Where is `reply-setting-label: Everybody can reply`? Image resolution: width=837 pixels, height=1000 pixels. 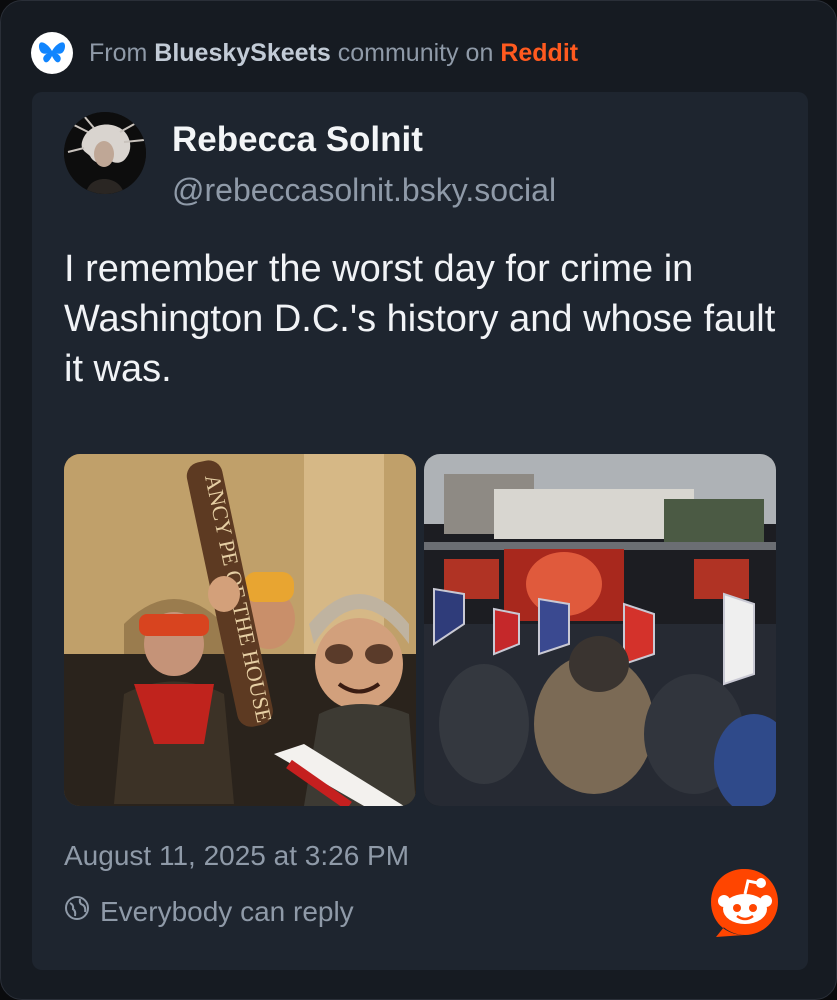
reply-setting-label: Everybody can reply is located at coordinates (227, 911).